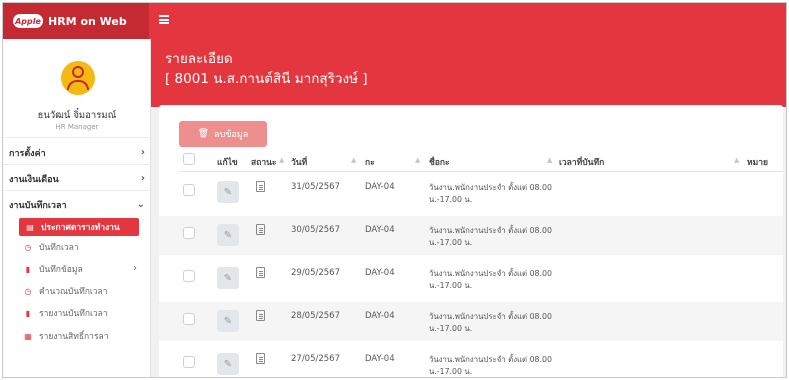 This screenshot has height=380, width=789. I want to click on select-all-checkbox, so click(189, 159).